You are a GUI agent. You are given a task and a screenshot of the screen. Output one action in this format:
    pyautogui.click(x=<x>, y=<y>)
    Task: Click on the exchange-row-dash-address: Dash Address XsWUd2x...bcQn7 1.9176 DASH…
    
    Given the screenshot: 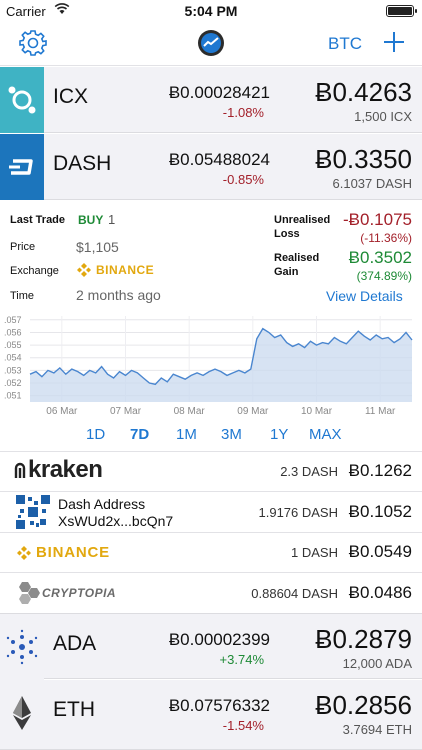 What is the action you would take?
    pyautogui.click(x=211, y=511)
    